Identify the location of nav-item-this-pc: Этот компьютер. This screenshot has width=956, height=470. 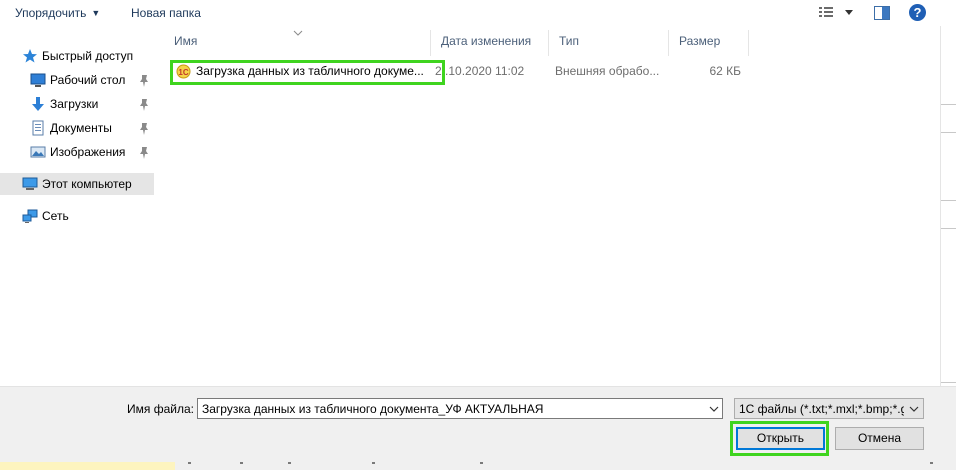
(77, 184).